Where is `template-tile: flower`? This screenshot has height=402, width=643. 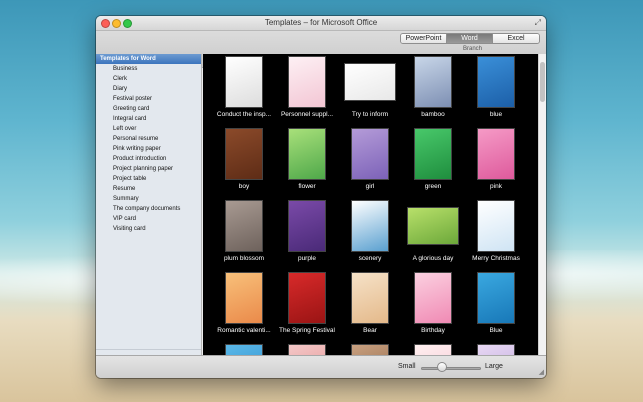 template-tile: flower is located at coordinates (307, 162).